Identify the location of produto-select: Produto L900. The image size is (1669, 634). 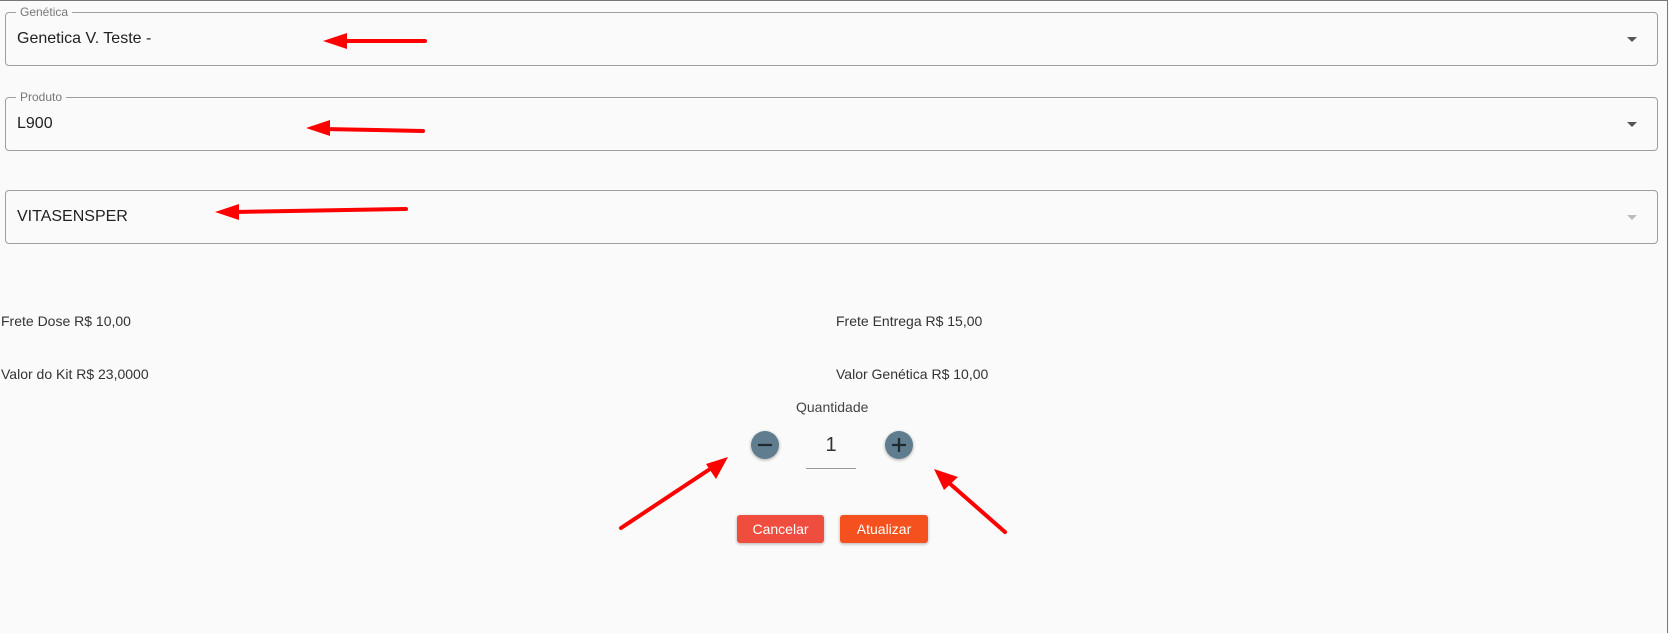
(831, 120).